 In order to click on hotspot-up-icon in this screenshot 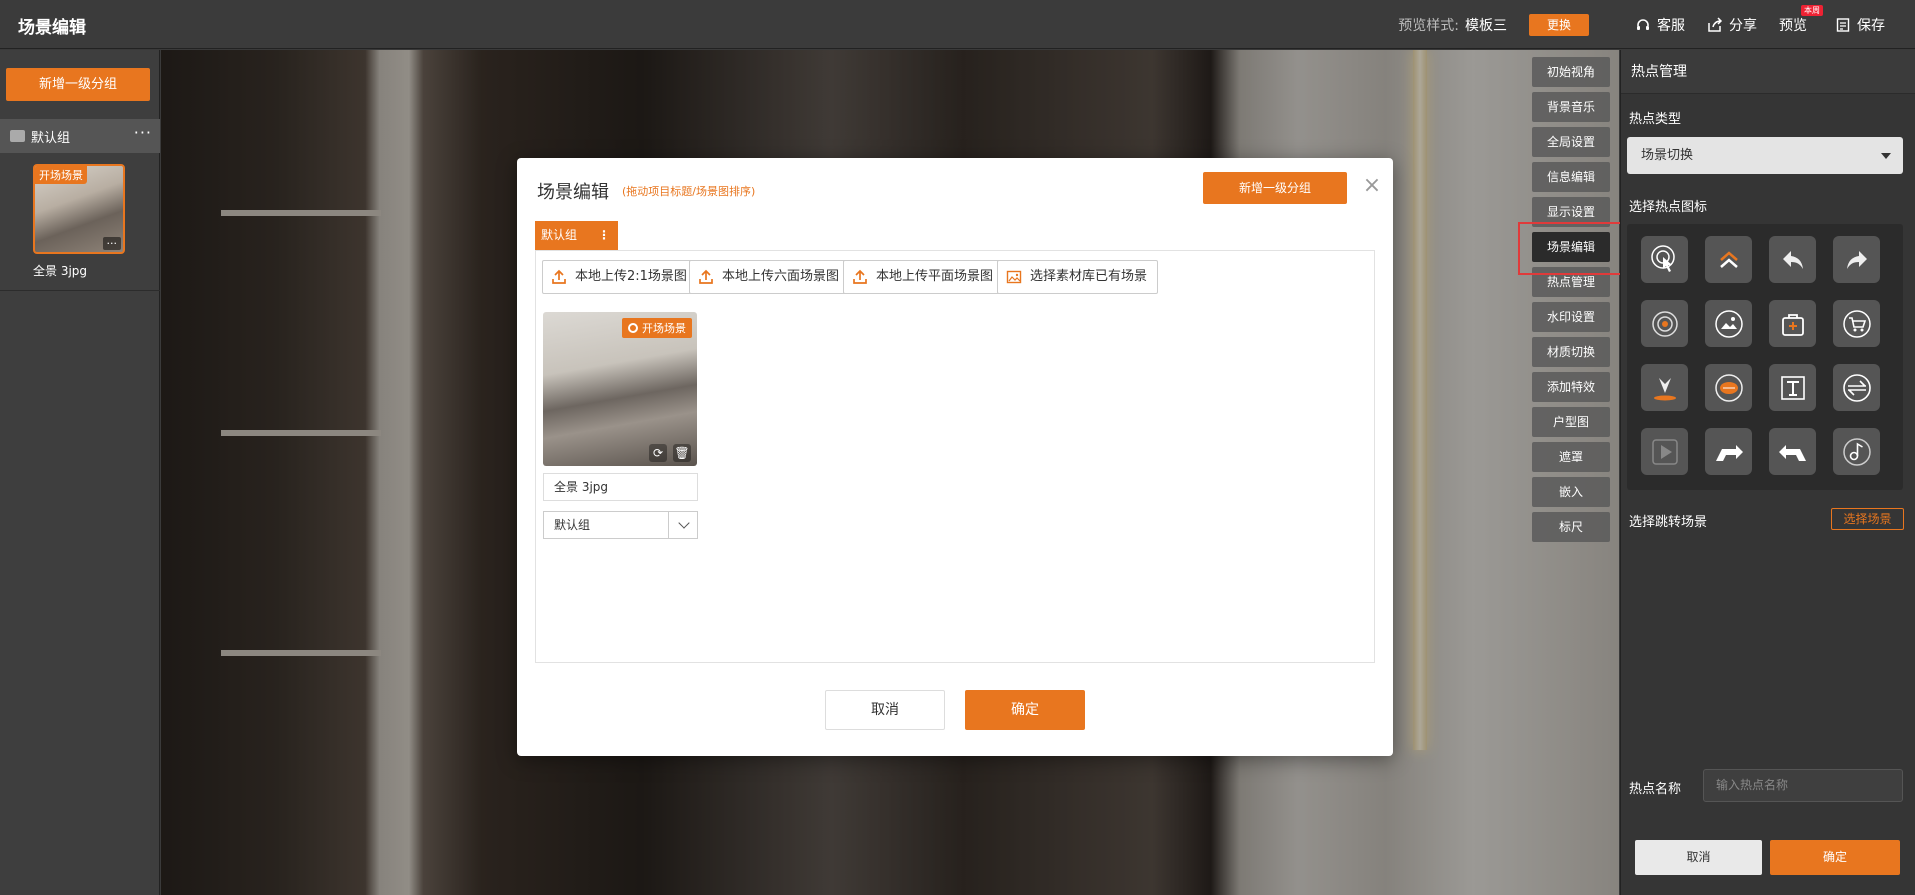, I will do `click(1728, 259)`.